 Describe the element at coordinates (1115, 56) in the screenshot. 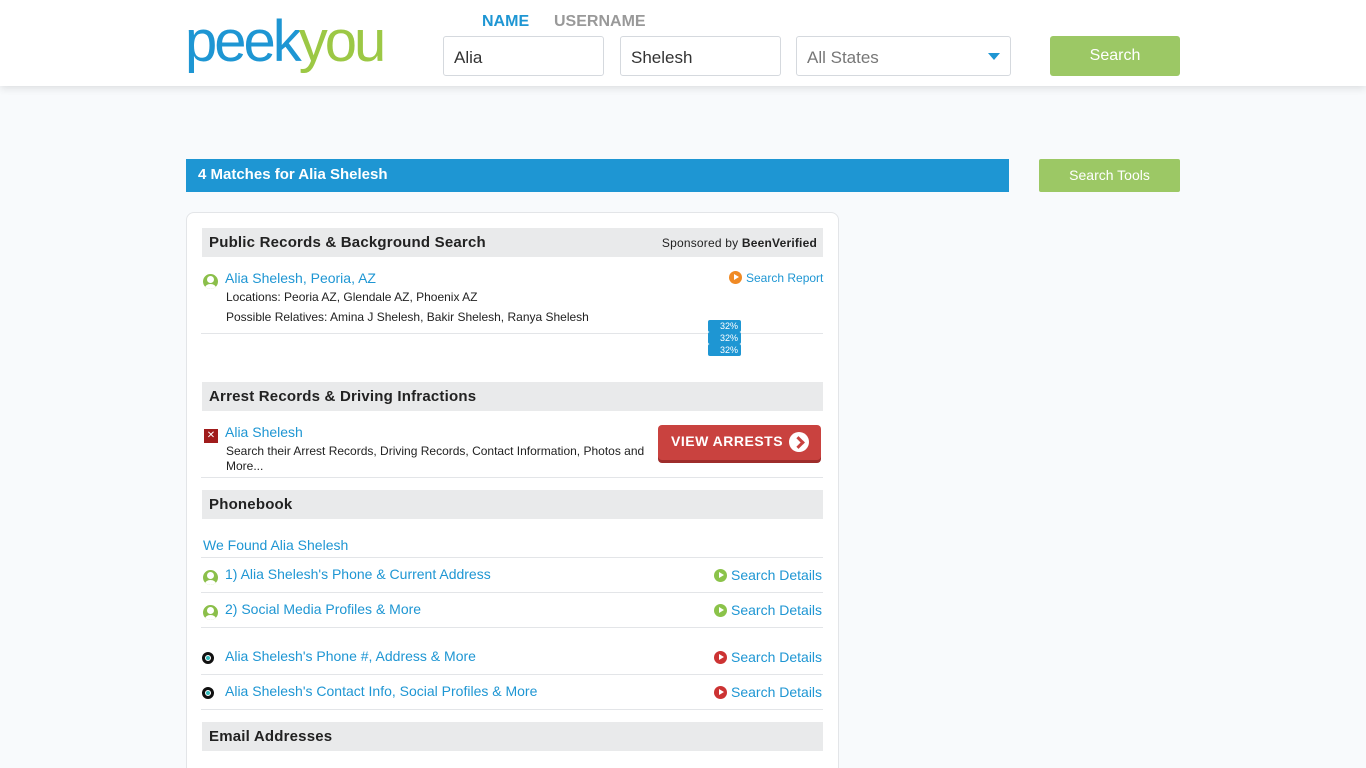

I see `search-button: Search` at that location.